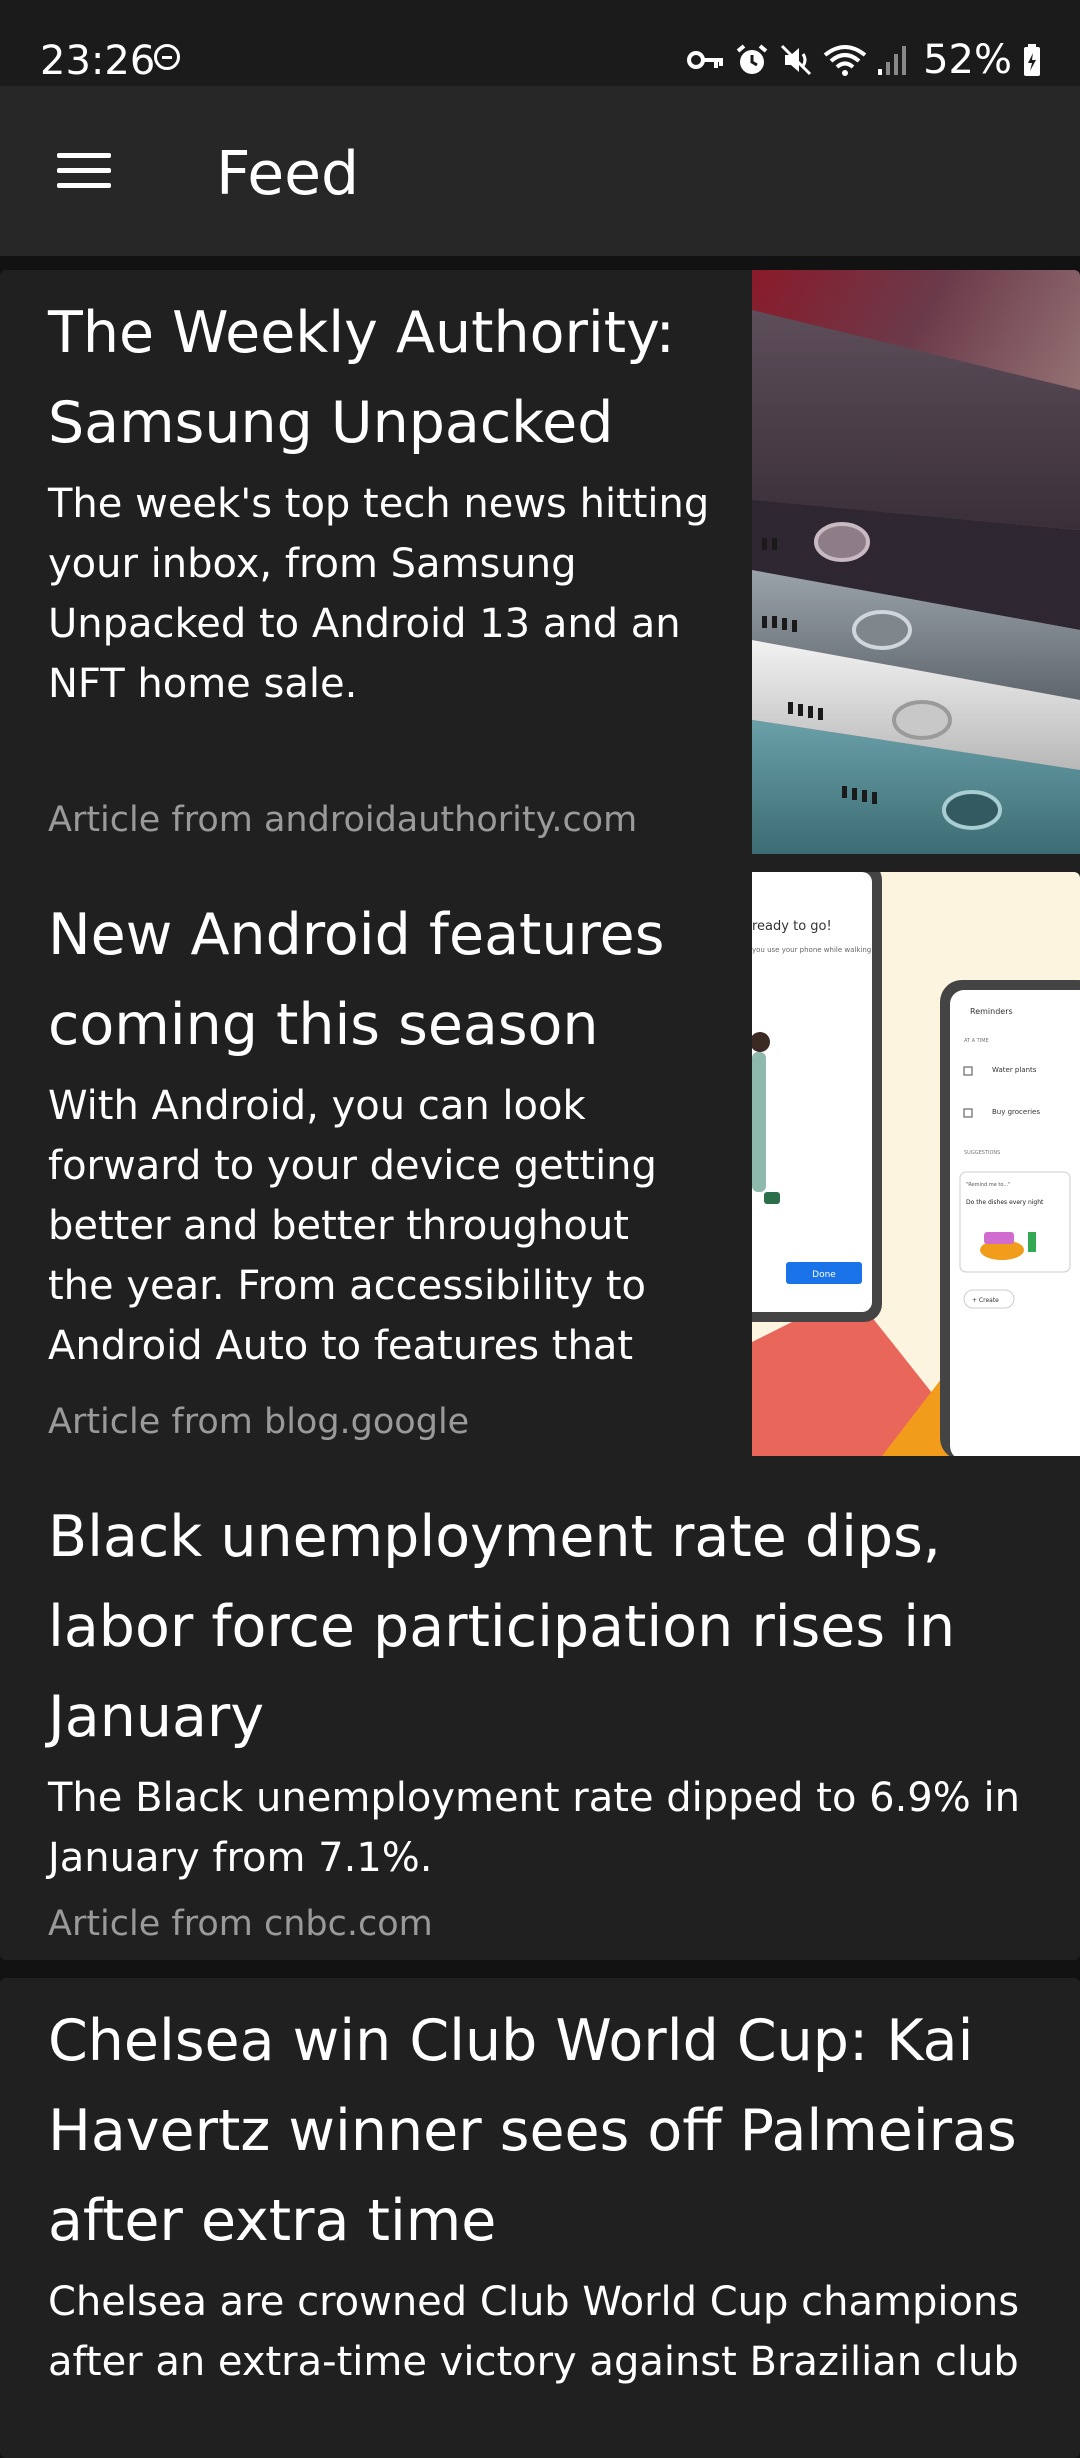 This screenshot has height=2458, width=1080. Describe the element at coordinates (752, 59) in the screenshot. I see `alarm-icon` at that location.